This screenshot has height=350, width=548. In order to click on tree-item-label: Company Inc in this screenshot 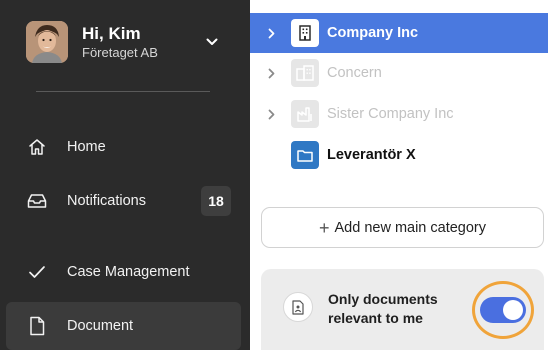, I will do `click(373, 33)`.